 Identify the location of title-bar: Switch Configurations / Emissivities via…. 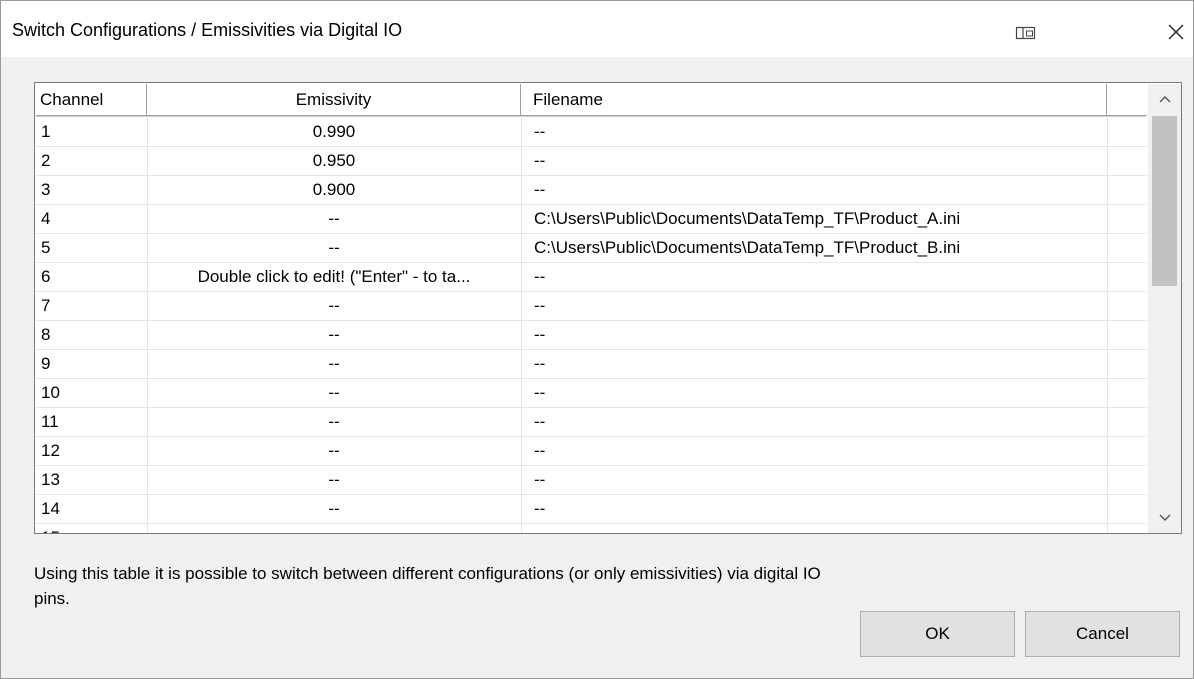
(597, 29).